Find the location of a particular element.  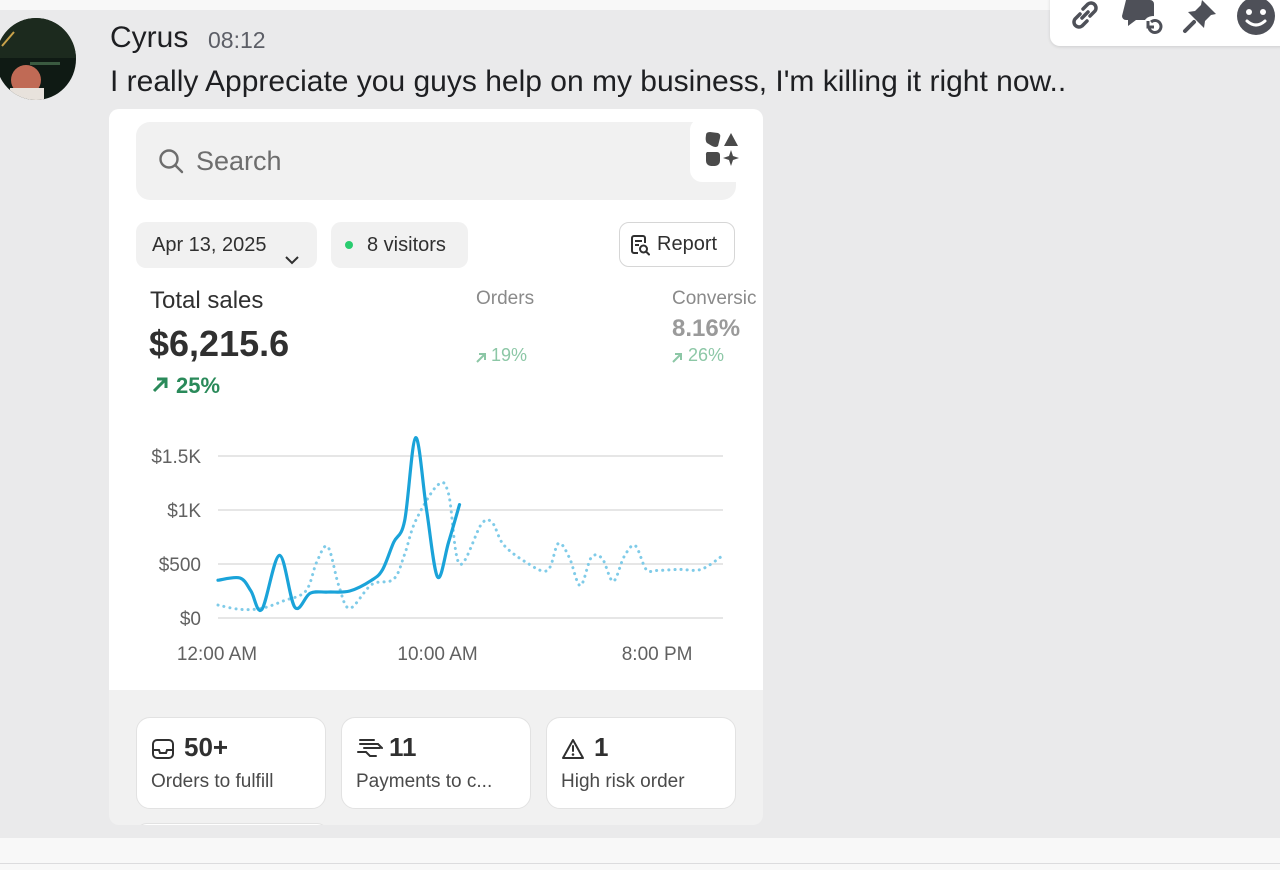

total-sales-value: $6,215.6 is located at coordinates (219, 343).